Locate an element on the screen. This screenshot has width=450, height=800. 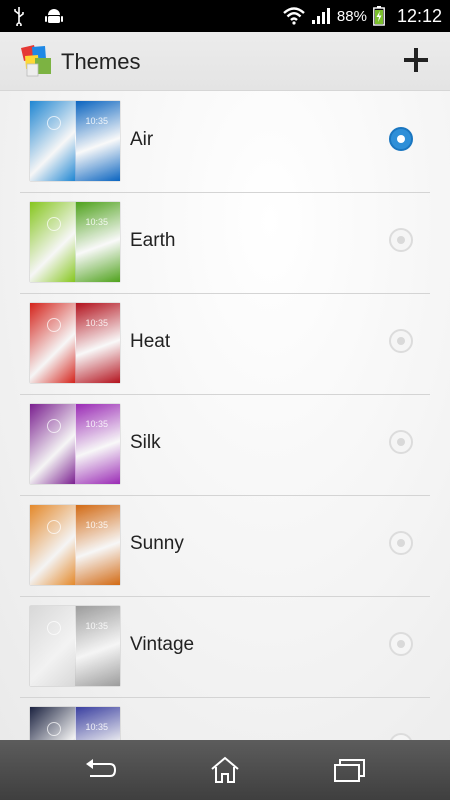
theme-row: 10:35 Earth is located at coordinates (225, 243).